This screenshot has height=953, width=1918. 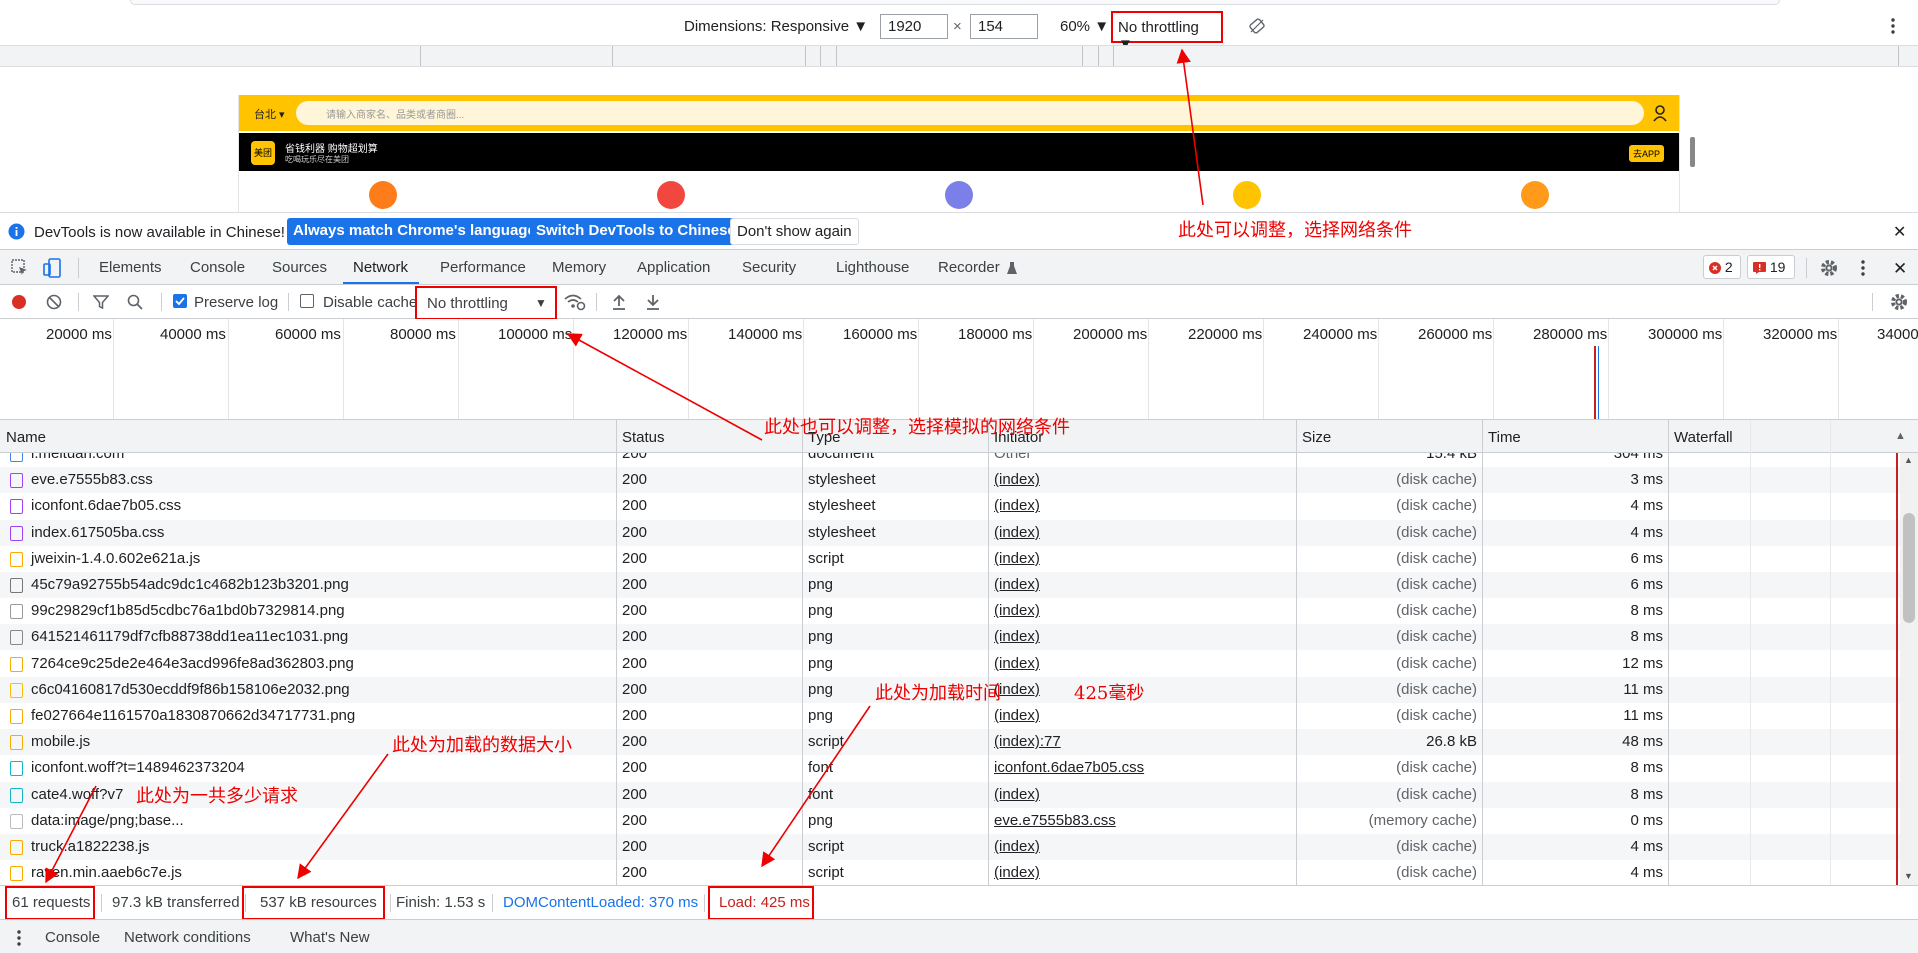 I want to click on more-options-icon, so click(x=1893, y=26).